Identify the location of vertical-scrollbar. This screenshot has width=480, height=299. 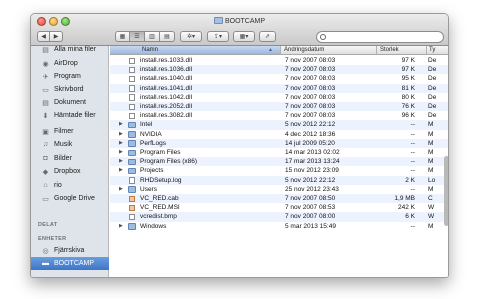
(446, 191).